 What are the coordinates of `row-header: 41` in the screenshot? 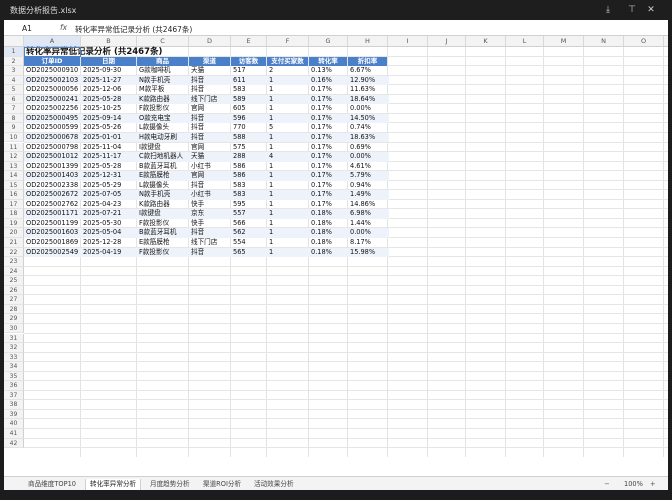 It's located at (14, 434).